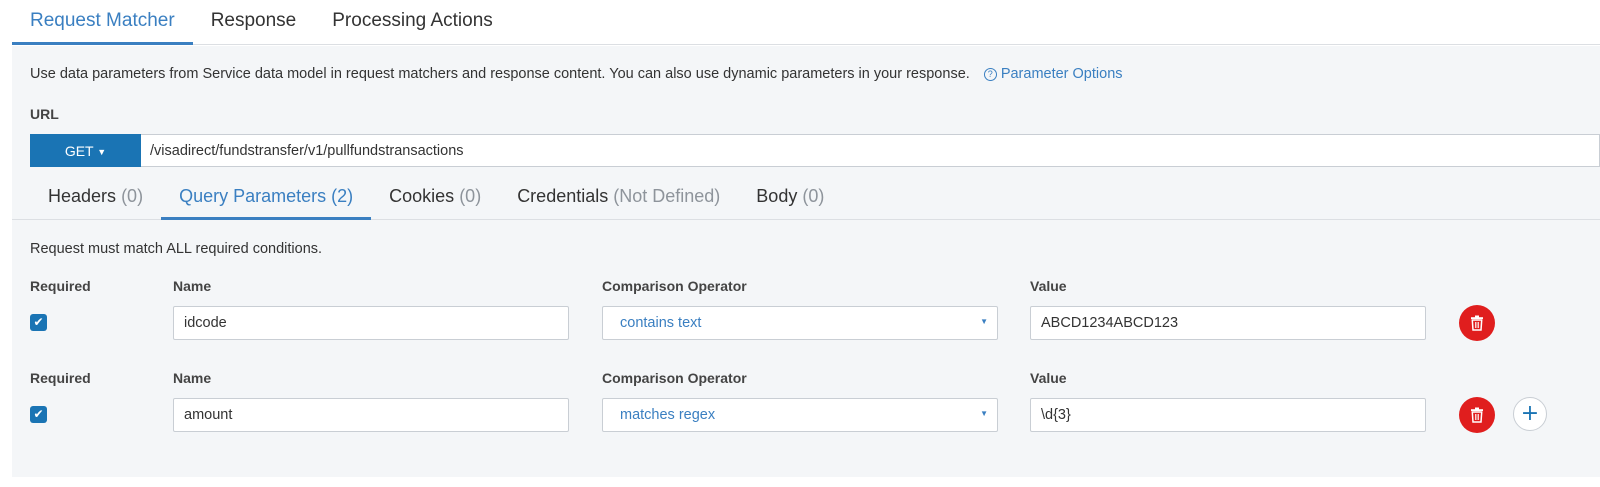 The height and width of the screenshot is (487, 1600). Describe the element at coordinates (82, 196) in the screenshot. I see `tab-headers-label: Headers` at that location.